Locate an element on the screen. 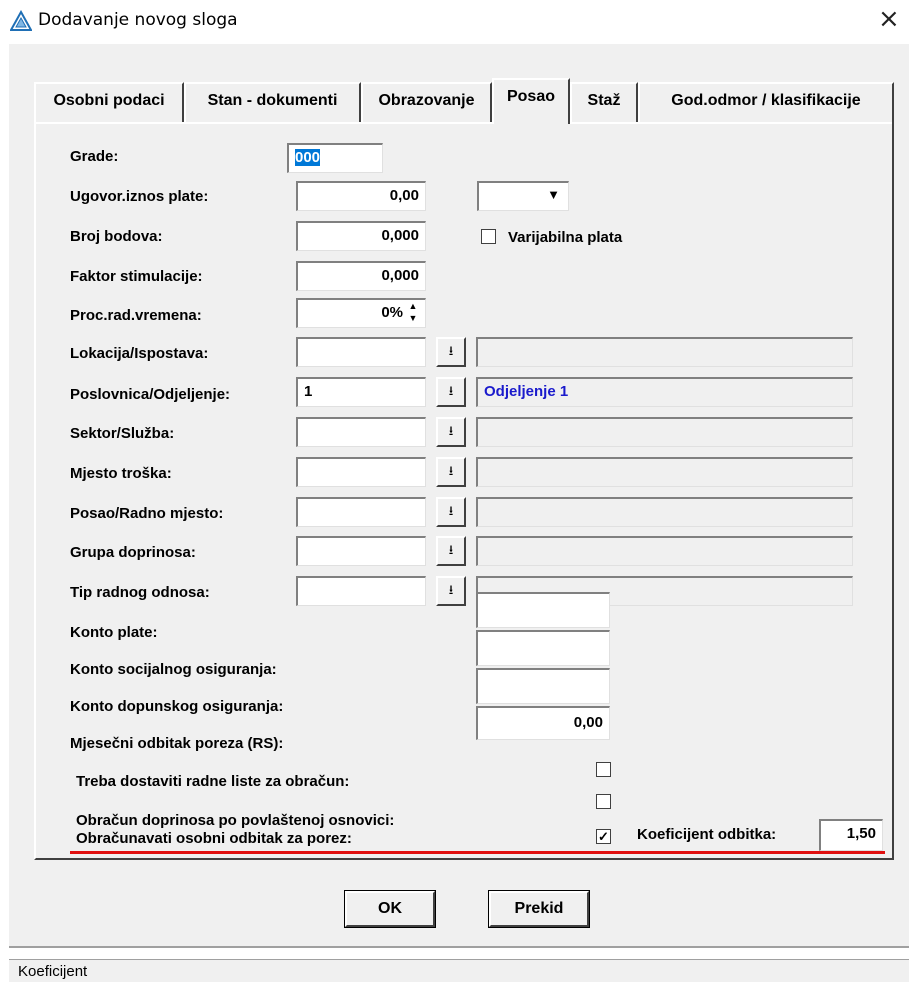 Image resolution: width=911 pixels, height=982 pixels. konto-soc-label: Konto socijalnog osiguranja: is located at coordinates (173, 669).